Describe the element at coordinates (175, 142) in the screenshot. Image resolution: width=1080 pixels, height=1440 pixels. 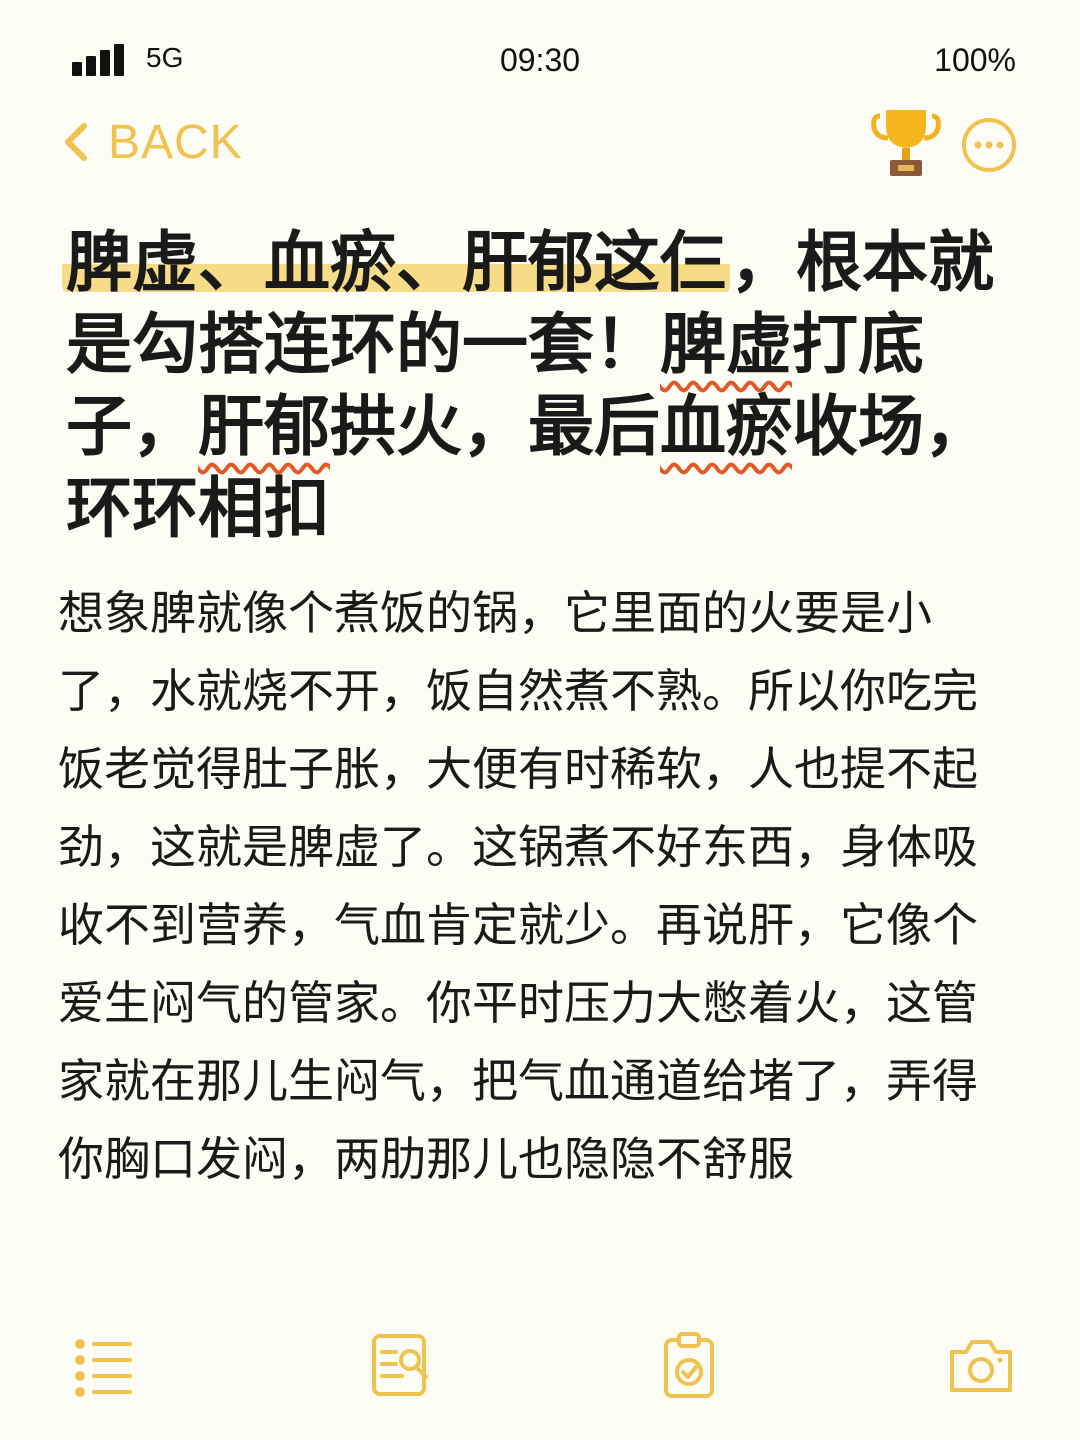
I see `back-label: BACK` at that location.